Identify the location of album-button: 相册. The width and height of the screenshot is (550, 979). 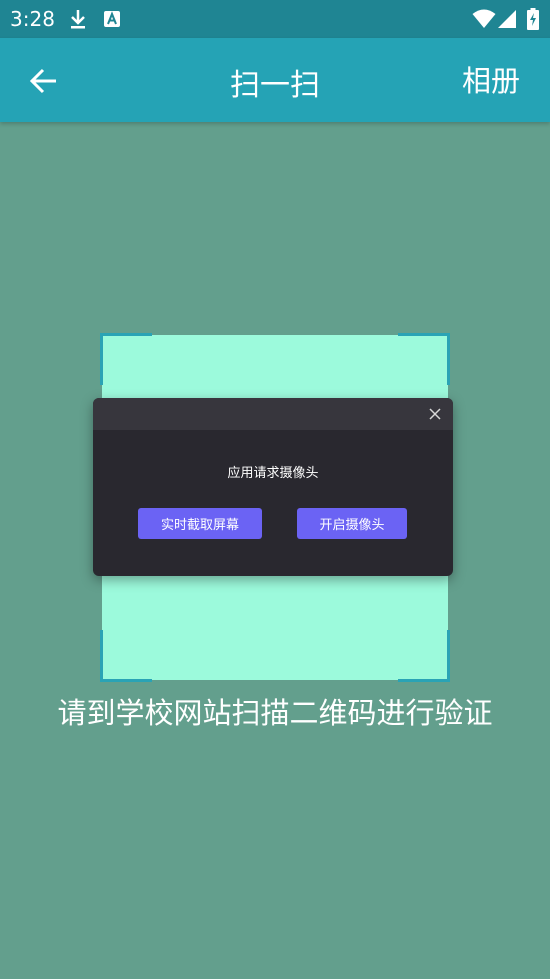
(491, 79).